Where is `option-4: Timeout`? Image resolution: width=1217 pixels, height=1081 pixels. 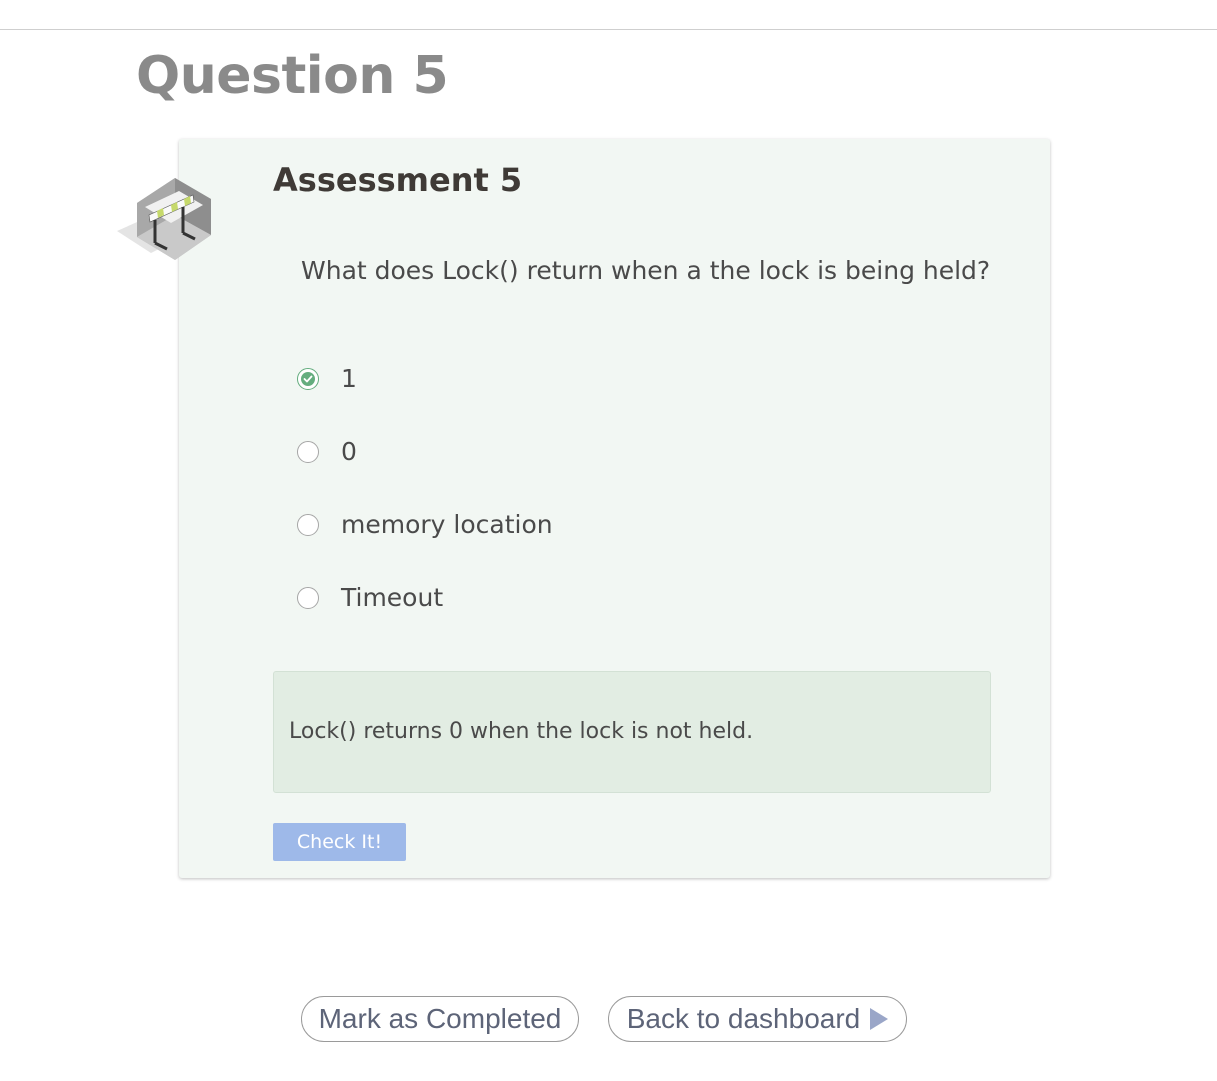 option-4: Timeout is located at coordinates (370, 598).